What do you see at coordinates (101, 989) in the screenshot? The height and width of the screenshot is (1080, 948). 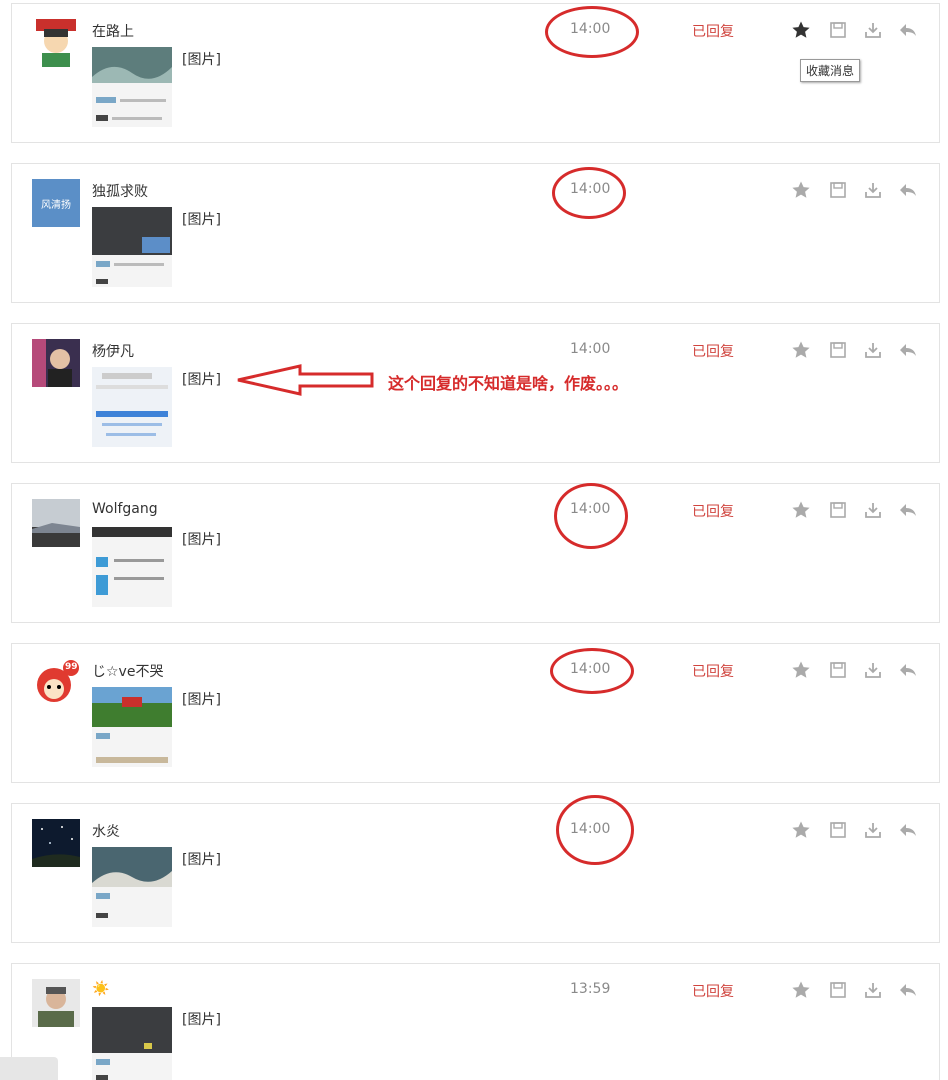 I see `sender-name: ☀️` at bounding box center [101, 989].